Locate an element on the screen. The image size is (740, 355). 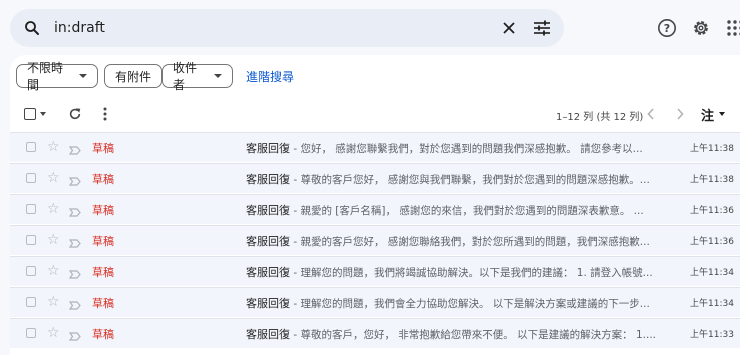
search-icon is located at coordinates (32, 28).